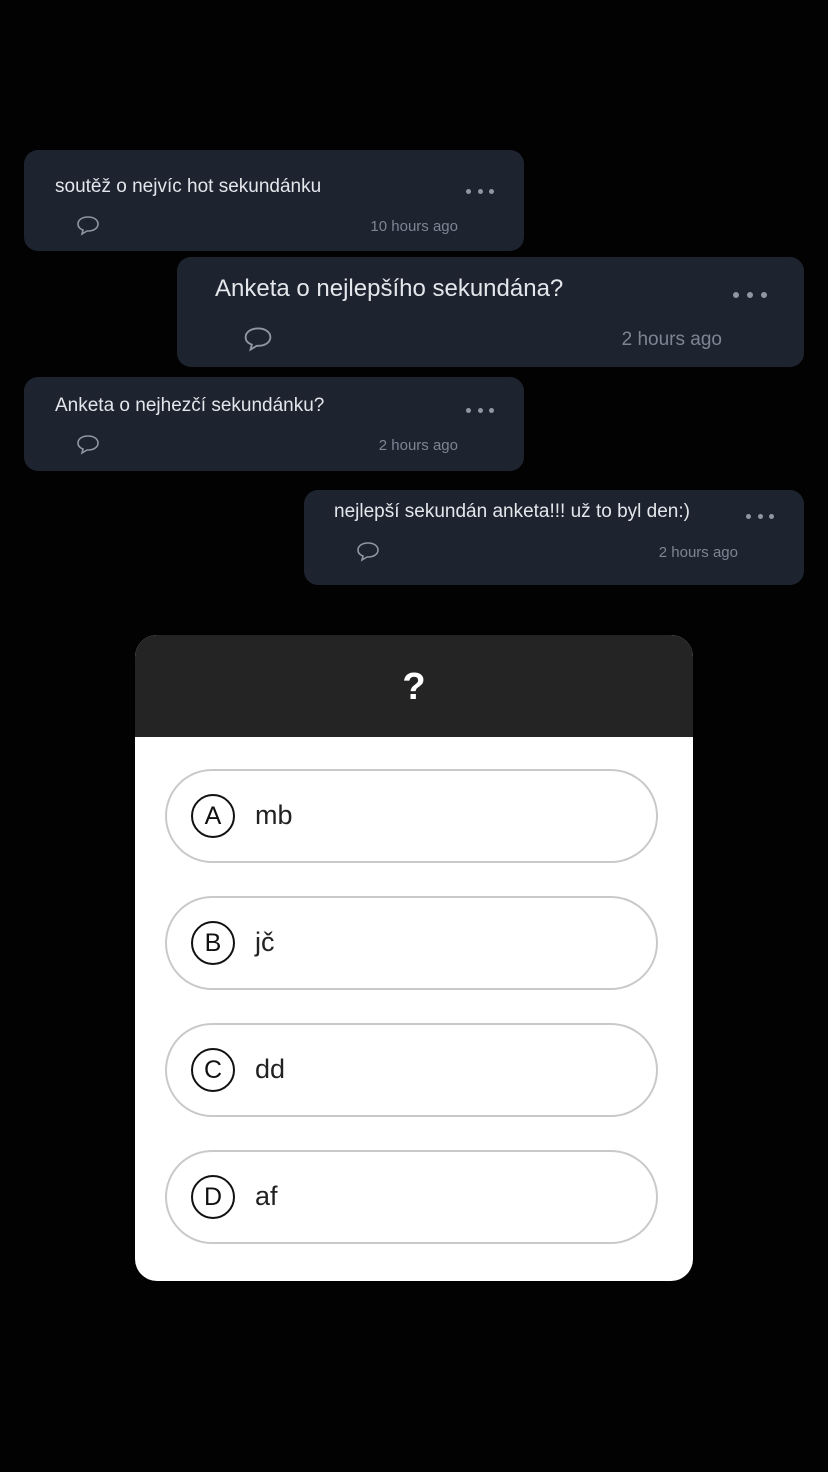  What do you see at coordinates (213, 1197) in the screenshot?
I see `option-letter: D` at bounding box center [213, 1197].